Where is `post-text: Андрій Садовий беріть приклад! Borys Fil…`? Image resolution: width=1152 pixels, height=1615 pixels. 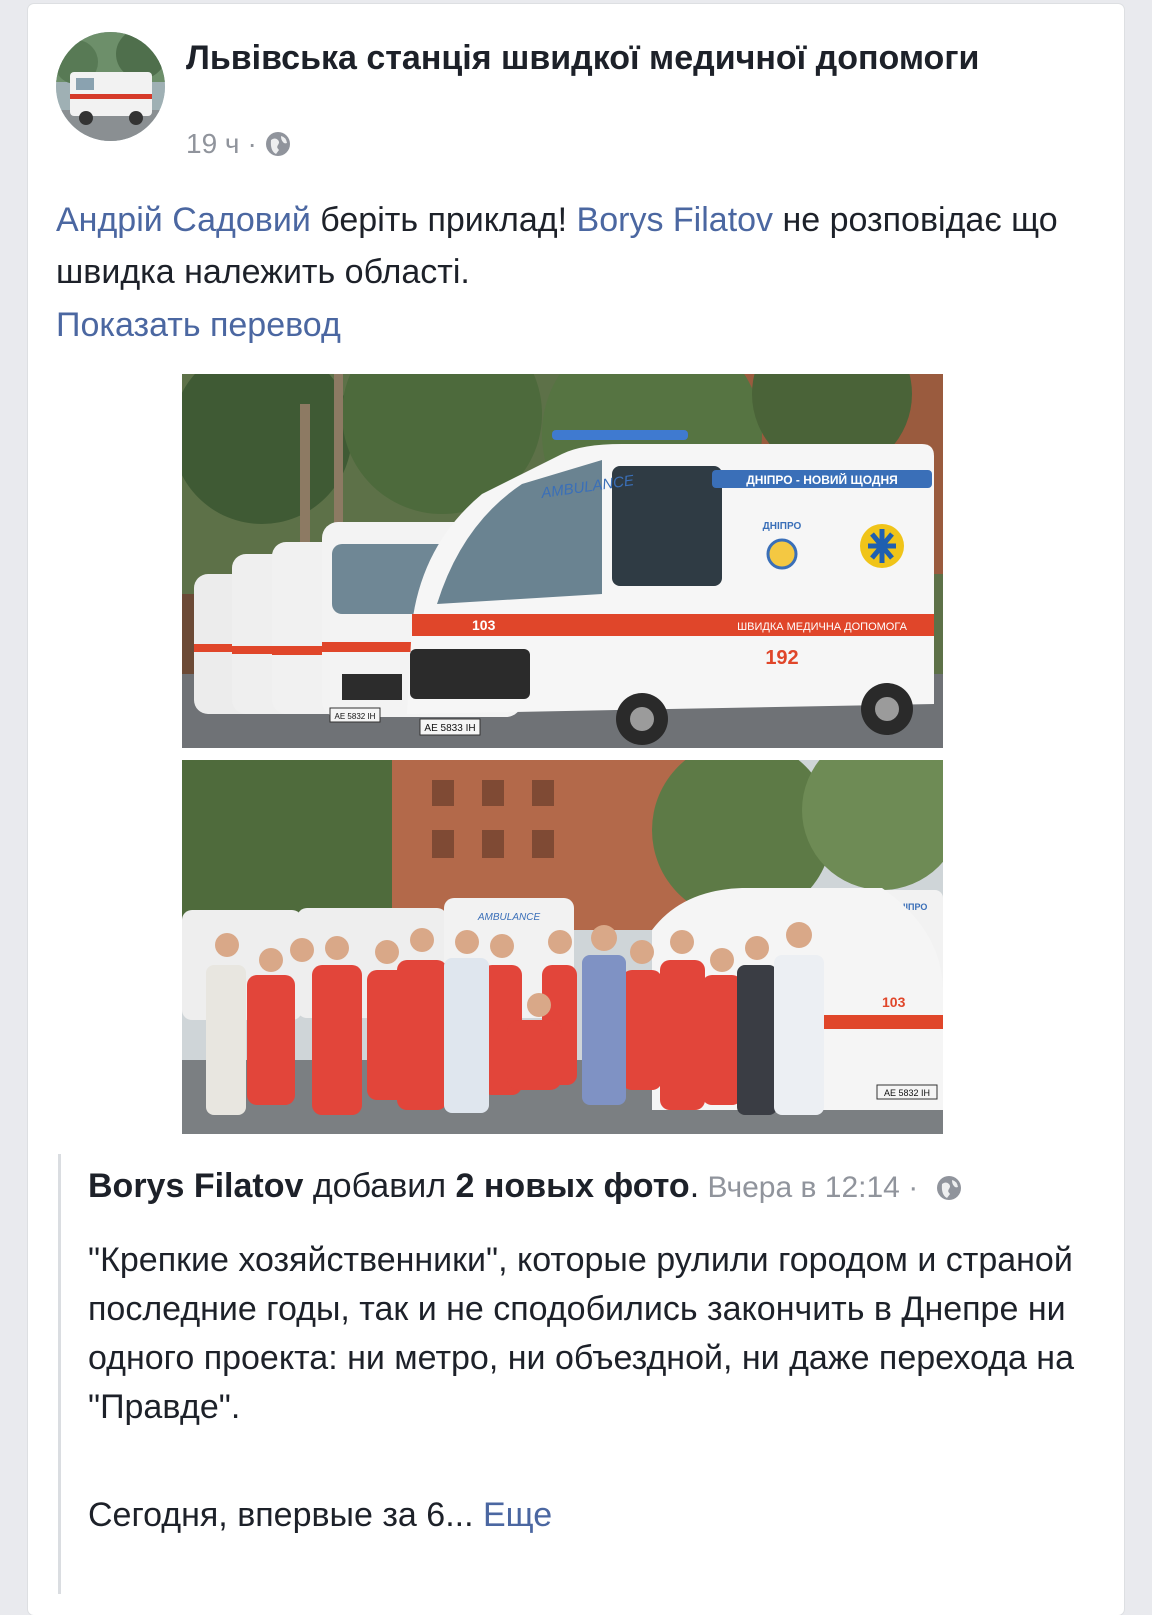
post-text: Андрій Садовий беріть приклад! Borys Fil… is located at coordinates (576, 246).